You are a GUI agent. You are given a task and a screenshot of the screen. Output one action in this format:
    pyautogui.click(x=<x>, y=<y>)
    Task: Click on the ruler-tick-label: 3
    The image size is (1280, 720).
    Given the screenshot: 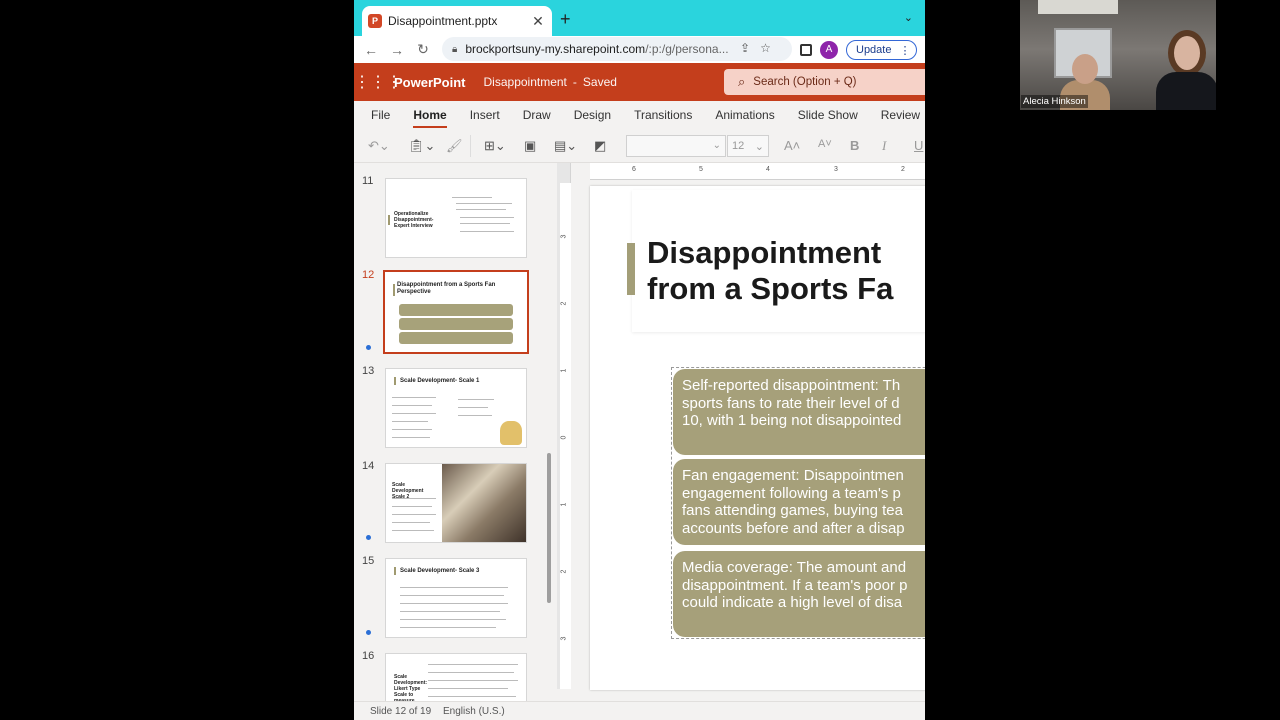 What is the action you would take?
    pyautogui.click(x=836, y=169)
    